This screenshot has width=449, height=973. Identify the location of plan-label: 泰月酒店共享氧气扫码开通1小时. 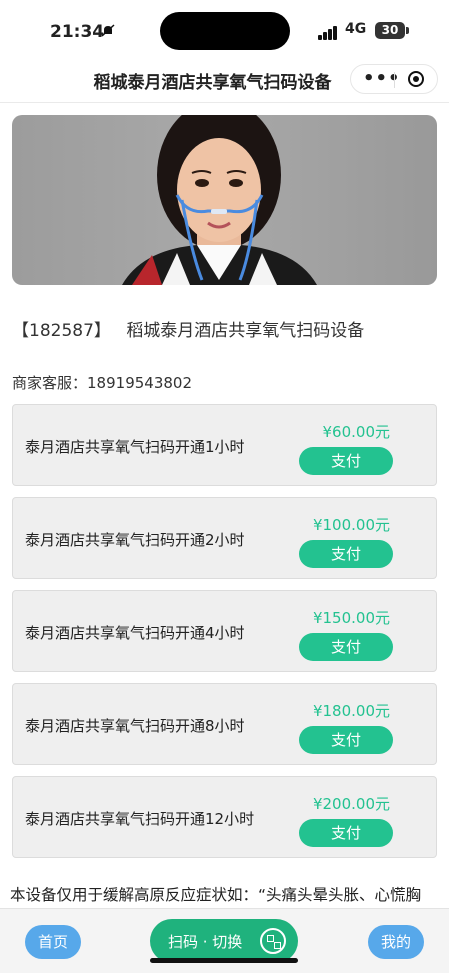
(135, 447).